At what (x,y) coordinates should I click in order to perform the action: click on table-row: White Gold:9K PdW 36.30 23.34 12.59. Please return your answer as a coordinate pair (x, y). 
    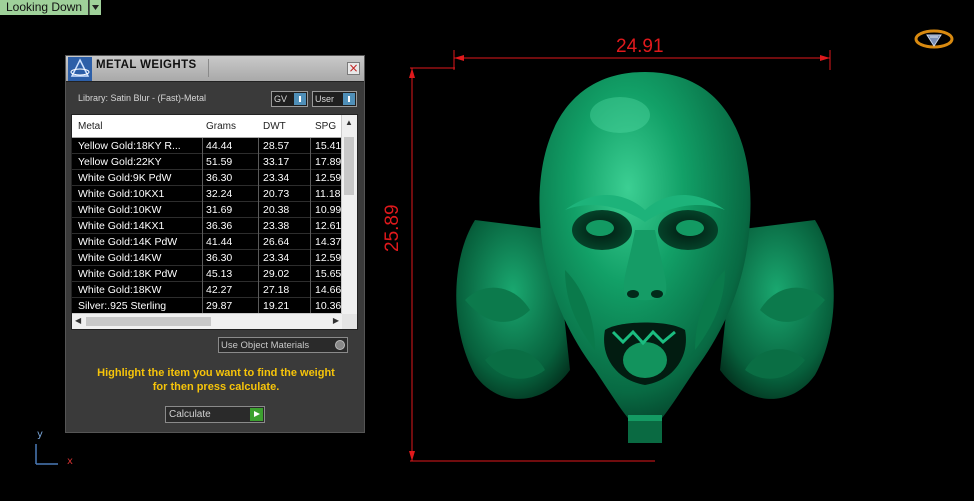
    Looking at the image, I should click on (207, 178).